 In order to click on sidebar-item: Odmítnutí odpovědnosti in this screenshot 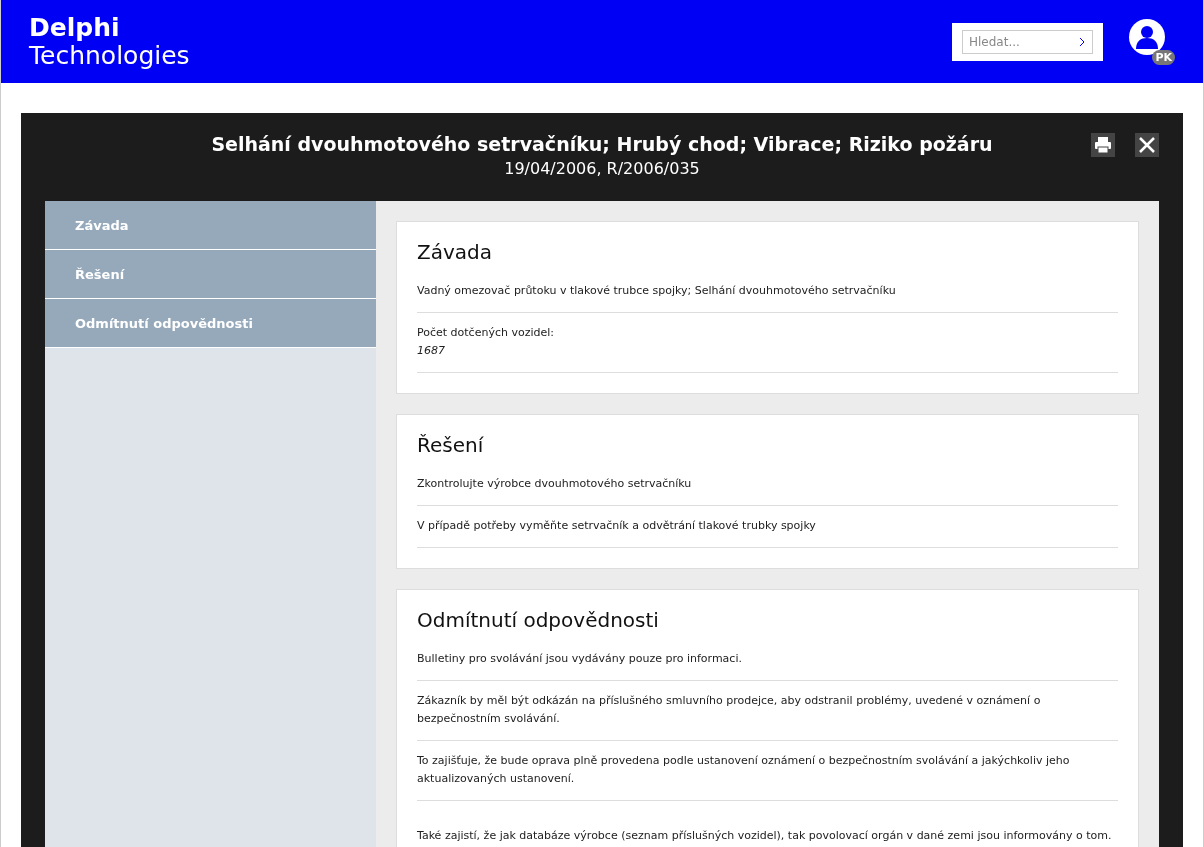, I will do `click(210, 323)`.